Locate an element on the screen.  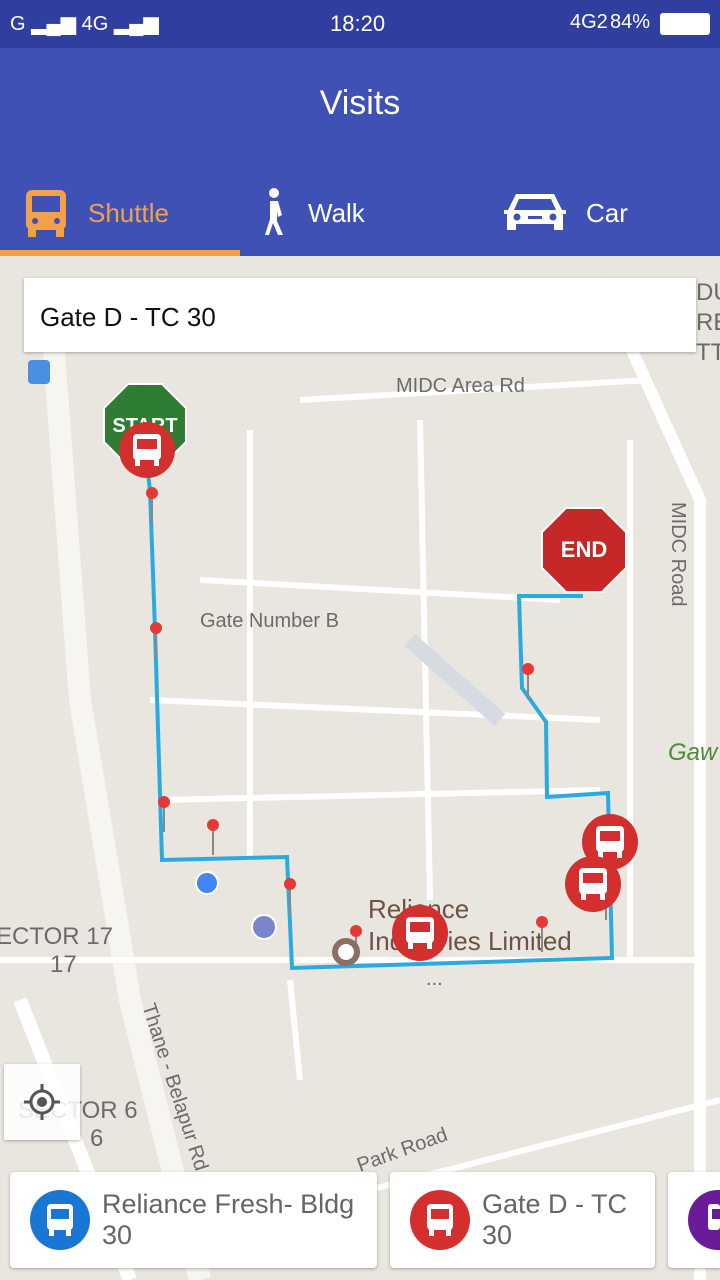
network-indicator: 4G2 is located at coordinates (589, 22).